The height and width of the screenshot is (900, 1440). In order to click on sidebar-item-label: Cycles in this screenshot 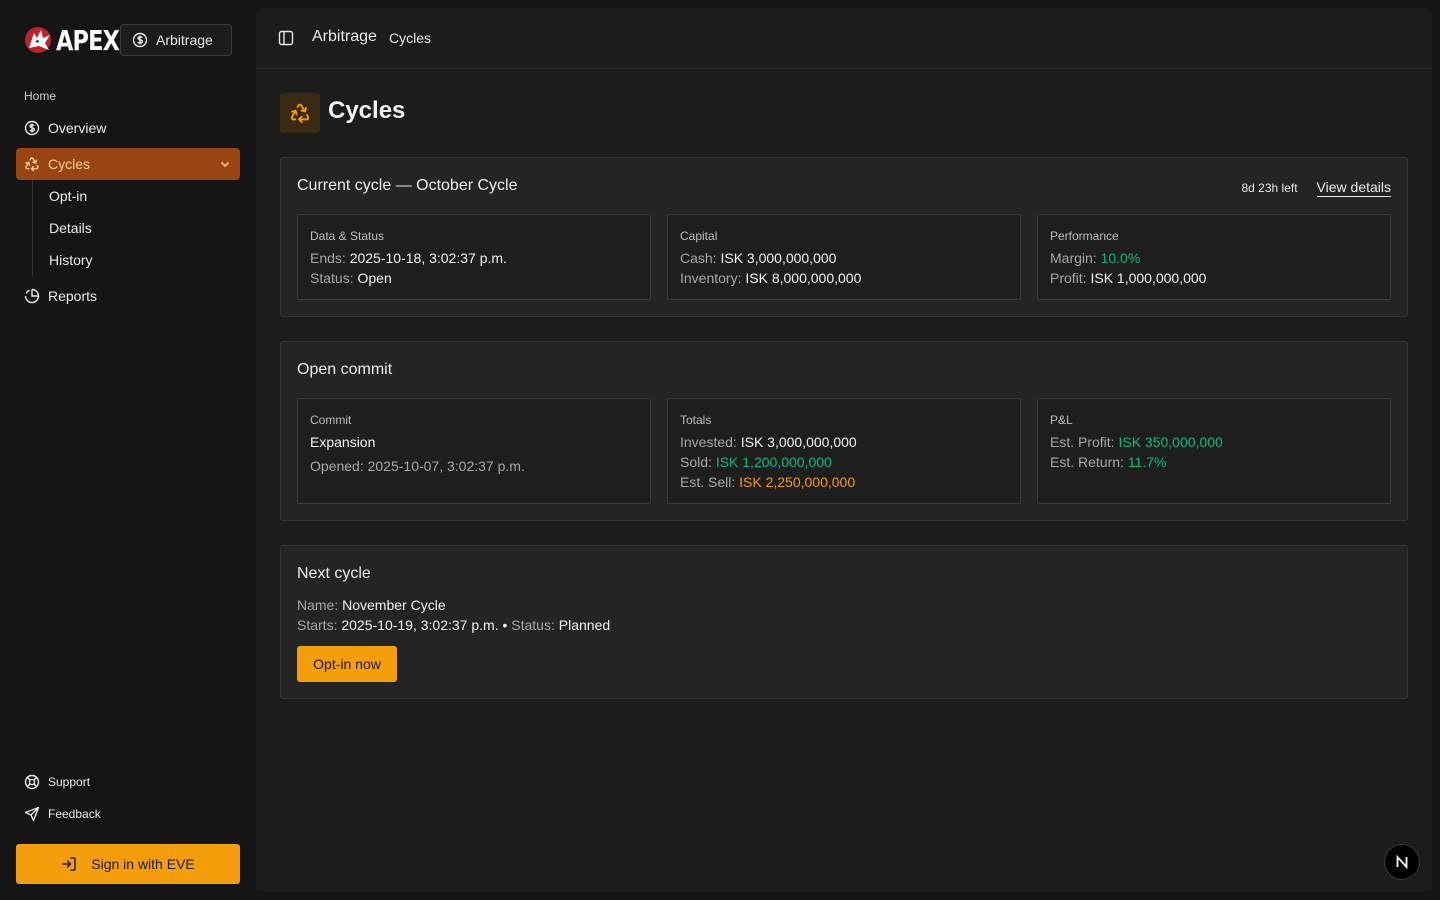, I will do `click(69, 164)`.